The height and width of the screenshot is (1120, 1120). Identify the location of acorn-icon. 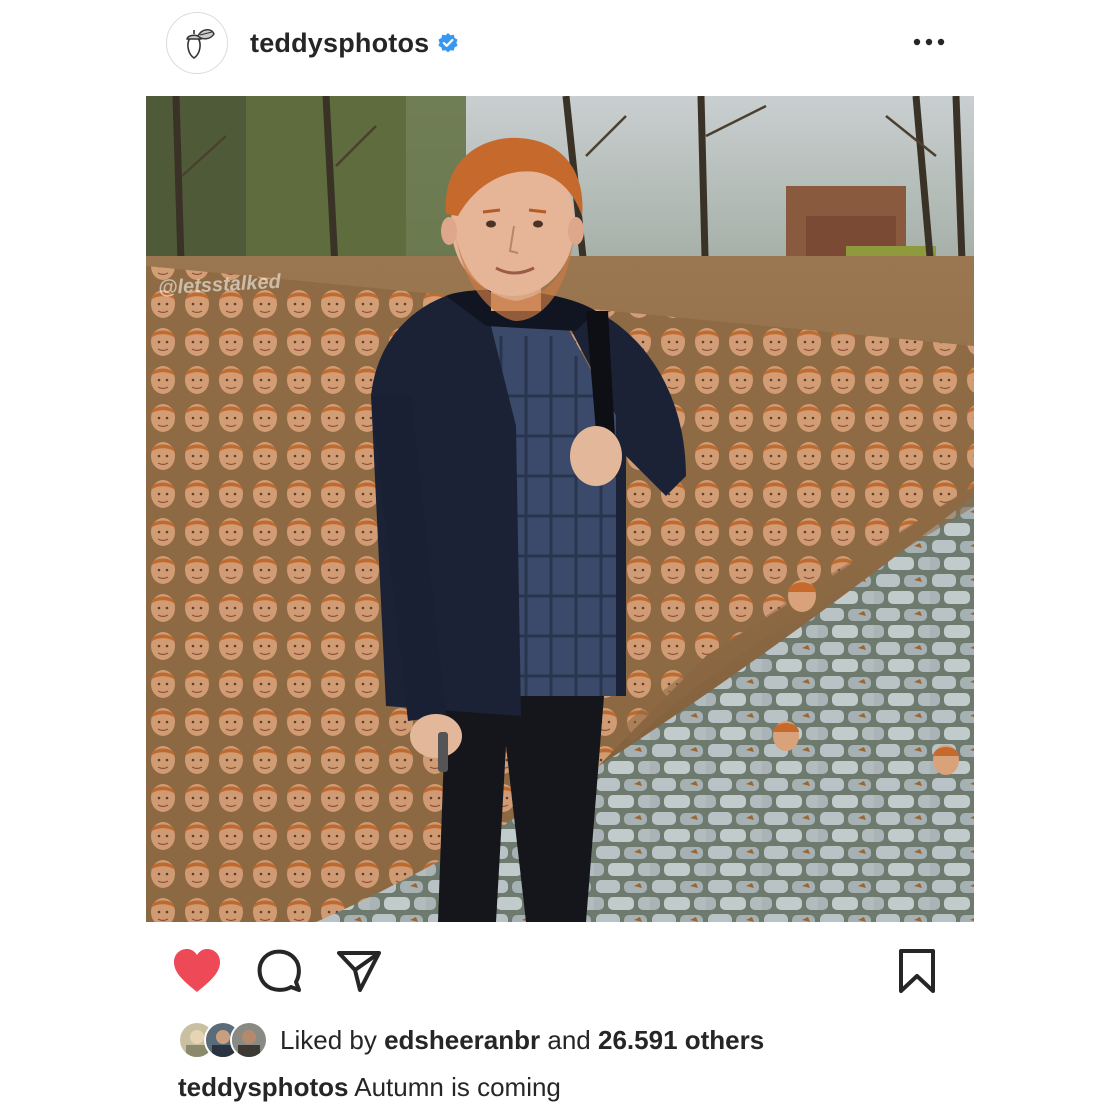
(200, 44).